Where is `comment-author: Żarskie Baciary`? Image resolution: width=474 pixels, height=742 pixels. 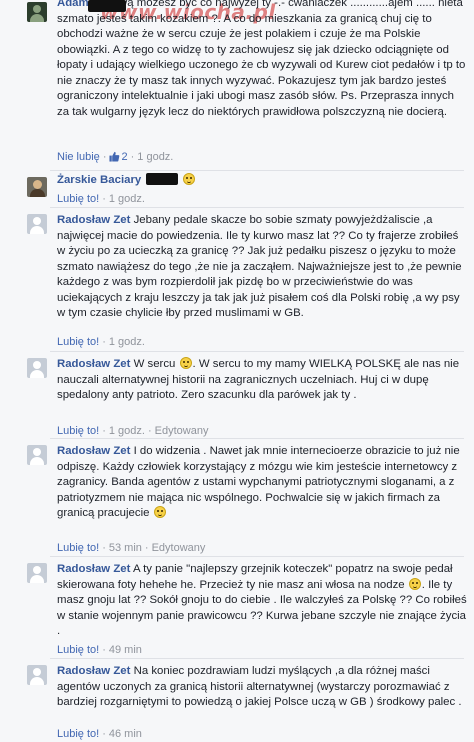 comment-author: Żarskie Baciary is located at coordinates (99, 180).